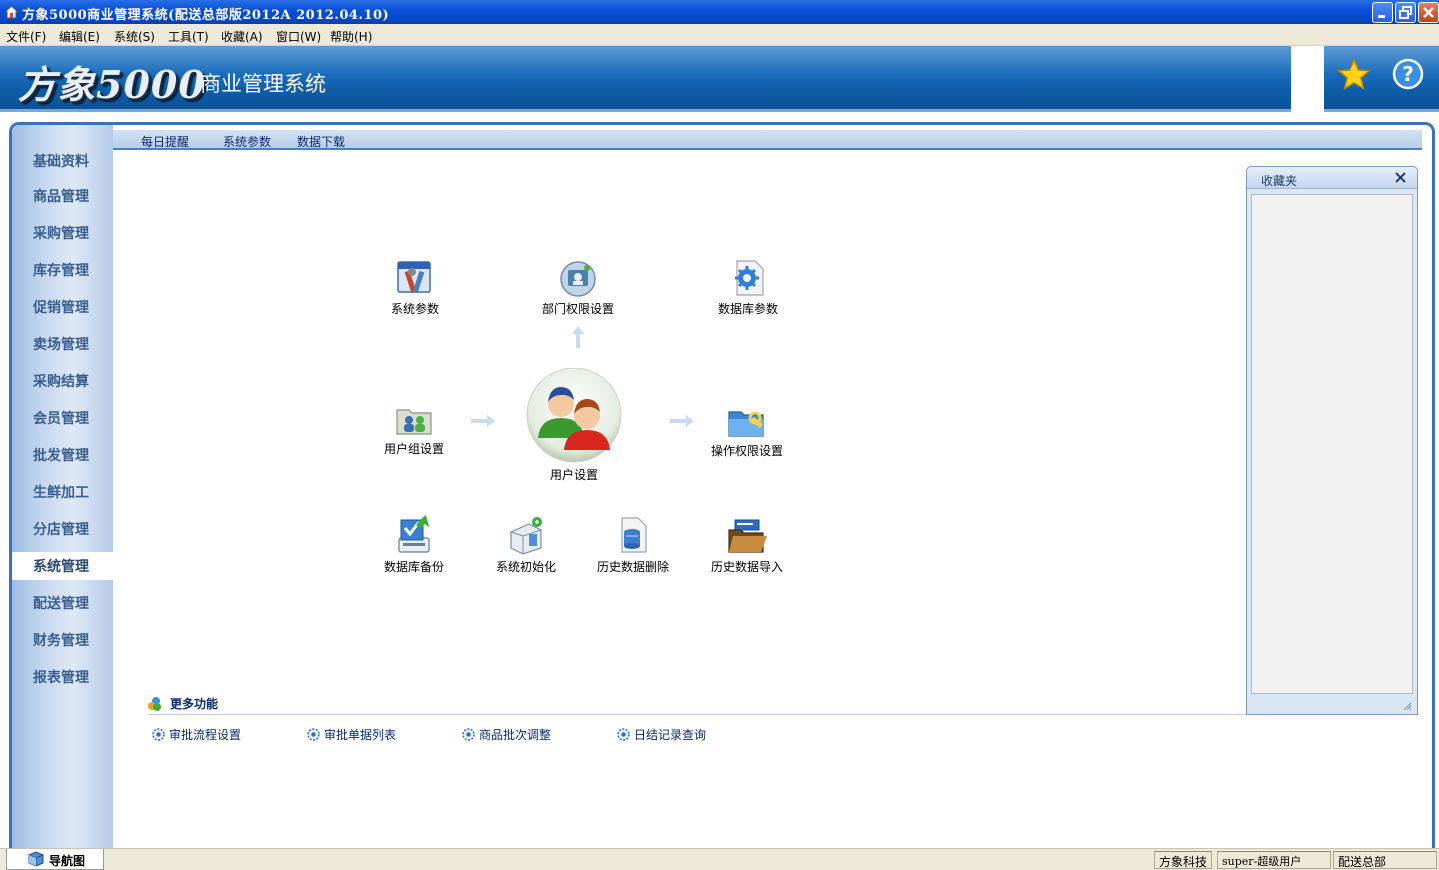 This screenshot has height=870, width=1439. Describe the element at coordinates (414, 422) in the screenshot. I see `user-group-folder-icon` at that location.